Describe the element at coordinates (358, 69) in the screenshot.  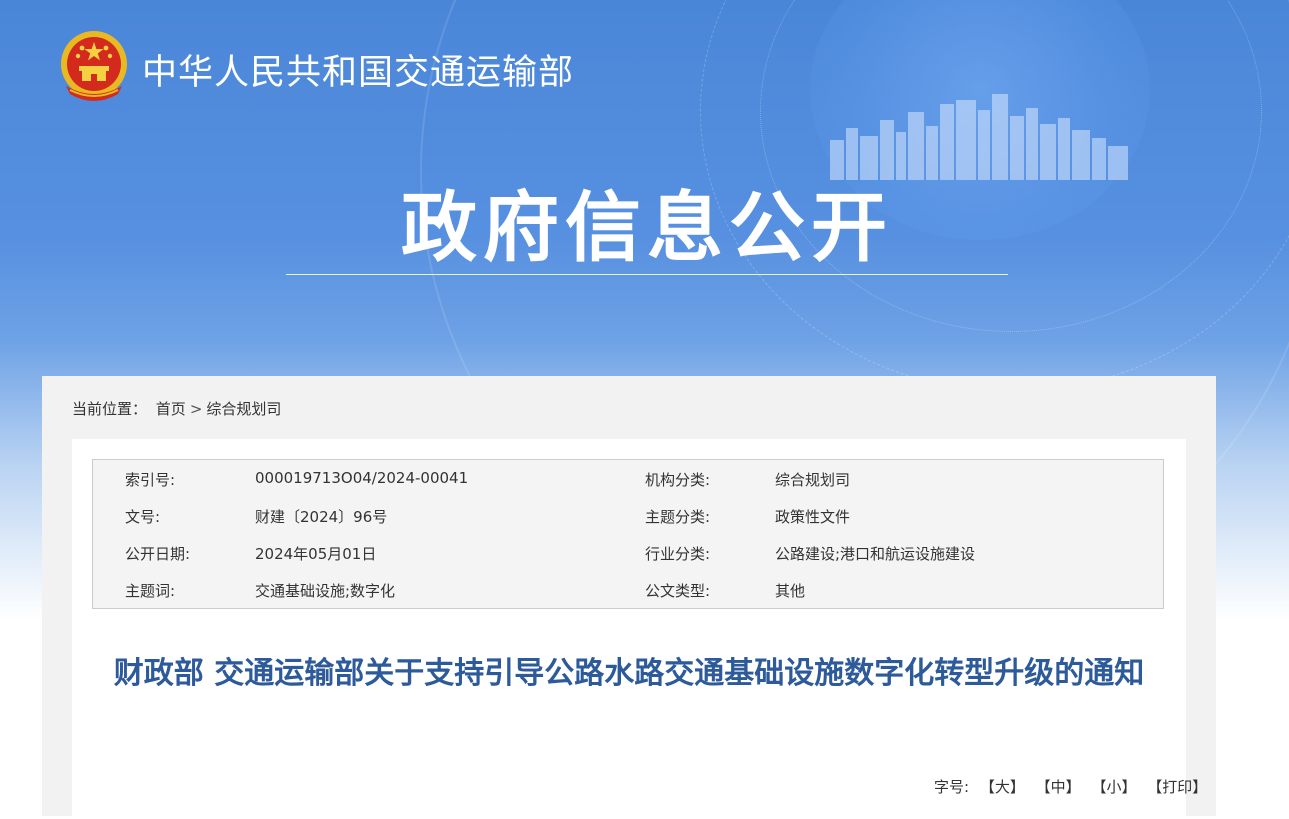
I see `site-name: 中华人民共和国交通运输部` at that location.